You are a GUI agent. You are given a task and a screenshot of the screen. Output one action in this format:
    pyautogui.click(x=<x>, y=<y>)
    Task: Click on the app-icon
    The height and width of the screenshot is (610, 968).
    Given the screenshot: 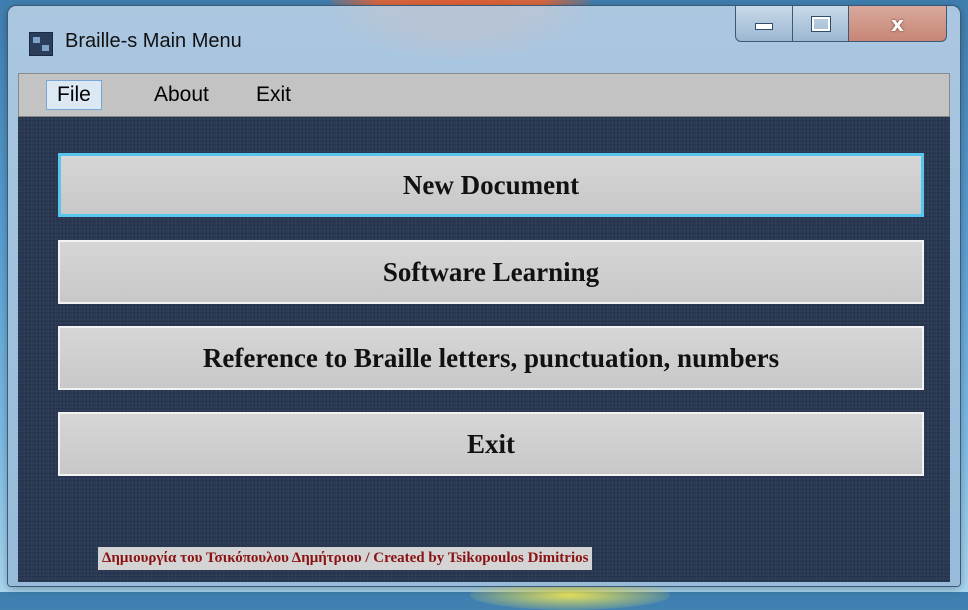 What is the action you would take?
    pyautogui.click(x=41, y=44)
    